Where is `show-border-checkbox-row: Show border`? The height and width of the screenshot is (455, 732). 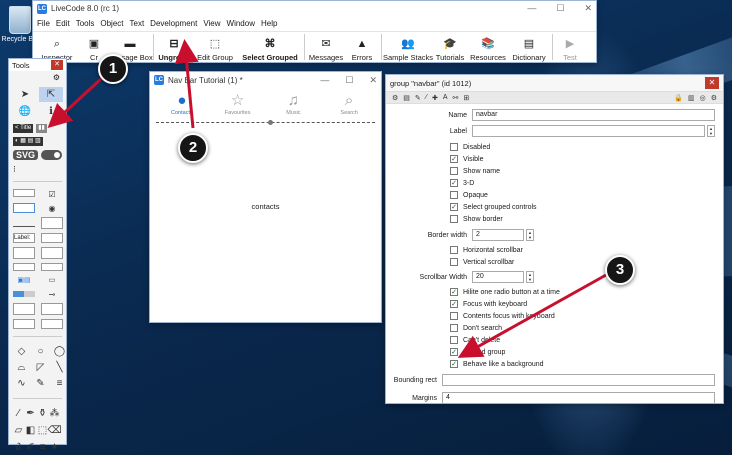
show-border-checkbox-row: Show border is located at coordinates (586, 219).